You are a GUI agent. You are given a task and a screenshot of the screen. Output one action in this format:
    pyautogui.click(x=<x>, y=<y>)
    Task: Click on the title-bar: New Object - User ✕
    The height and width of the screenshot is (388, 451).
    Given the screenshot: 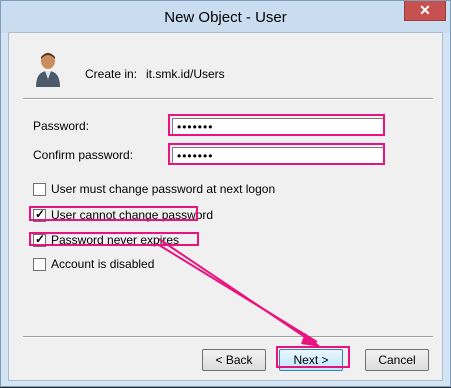 What is the action you would take?
    pyautogui.click(x=225, y=17)
    